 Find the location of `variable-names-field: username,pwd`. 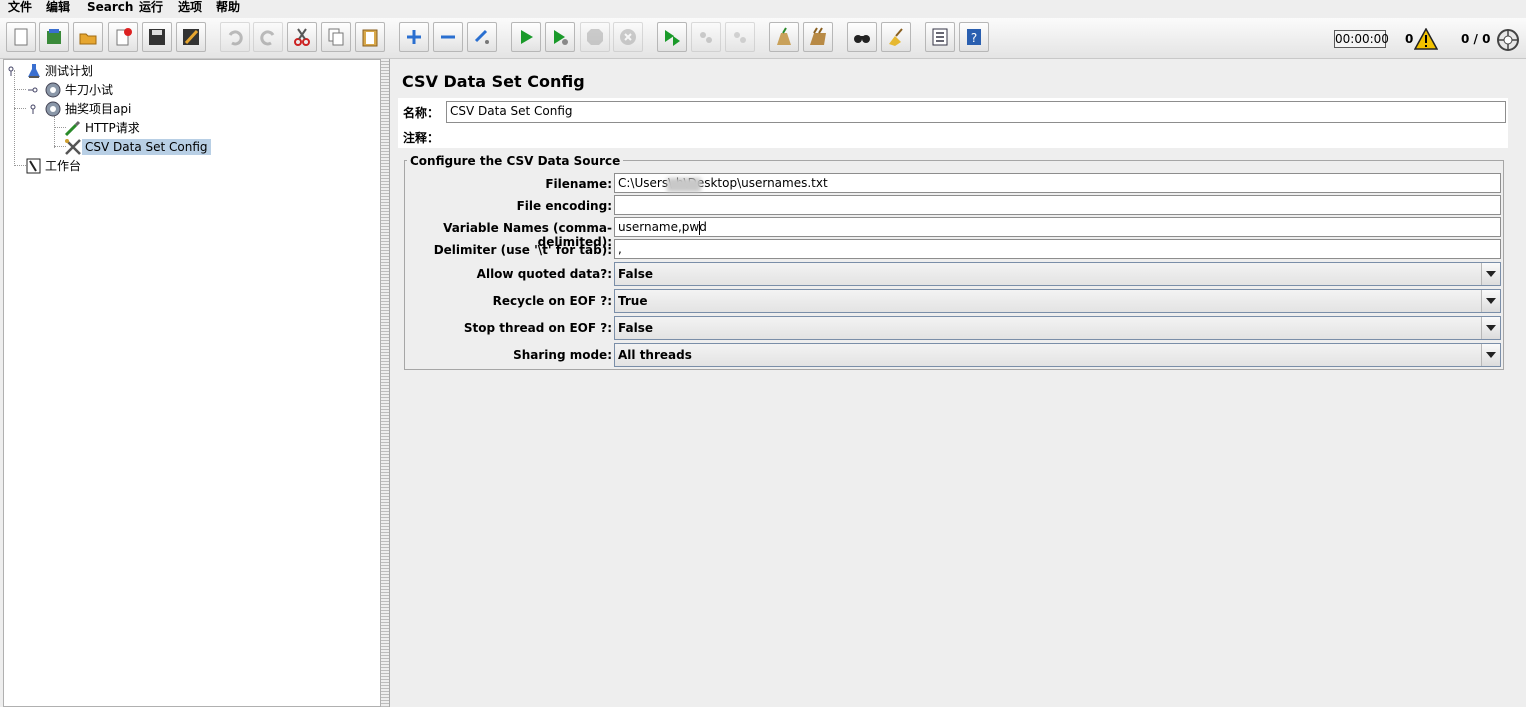

variable-names-field: username,pwd is located at coordinates (1057, 227).